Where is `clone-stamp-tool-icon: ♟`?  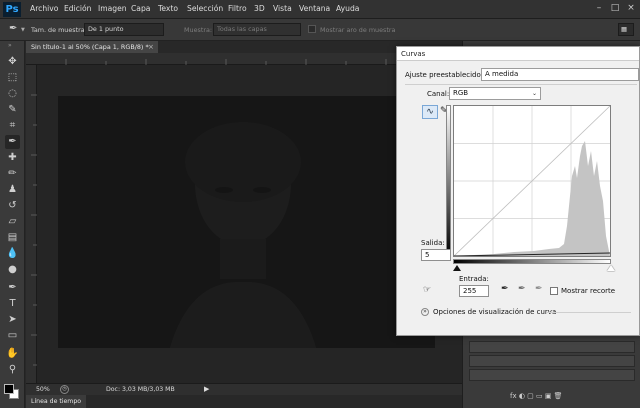
clone-stamp-tool-icon: ♟ is located at coordinates (12, 190).